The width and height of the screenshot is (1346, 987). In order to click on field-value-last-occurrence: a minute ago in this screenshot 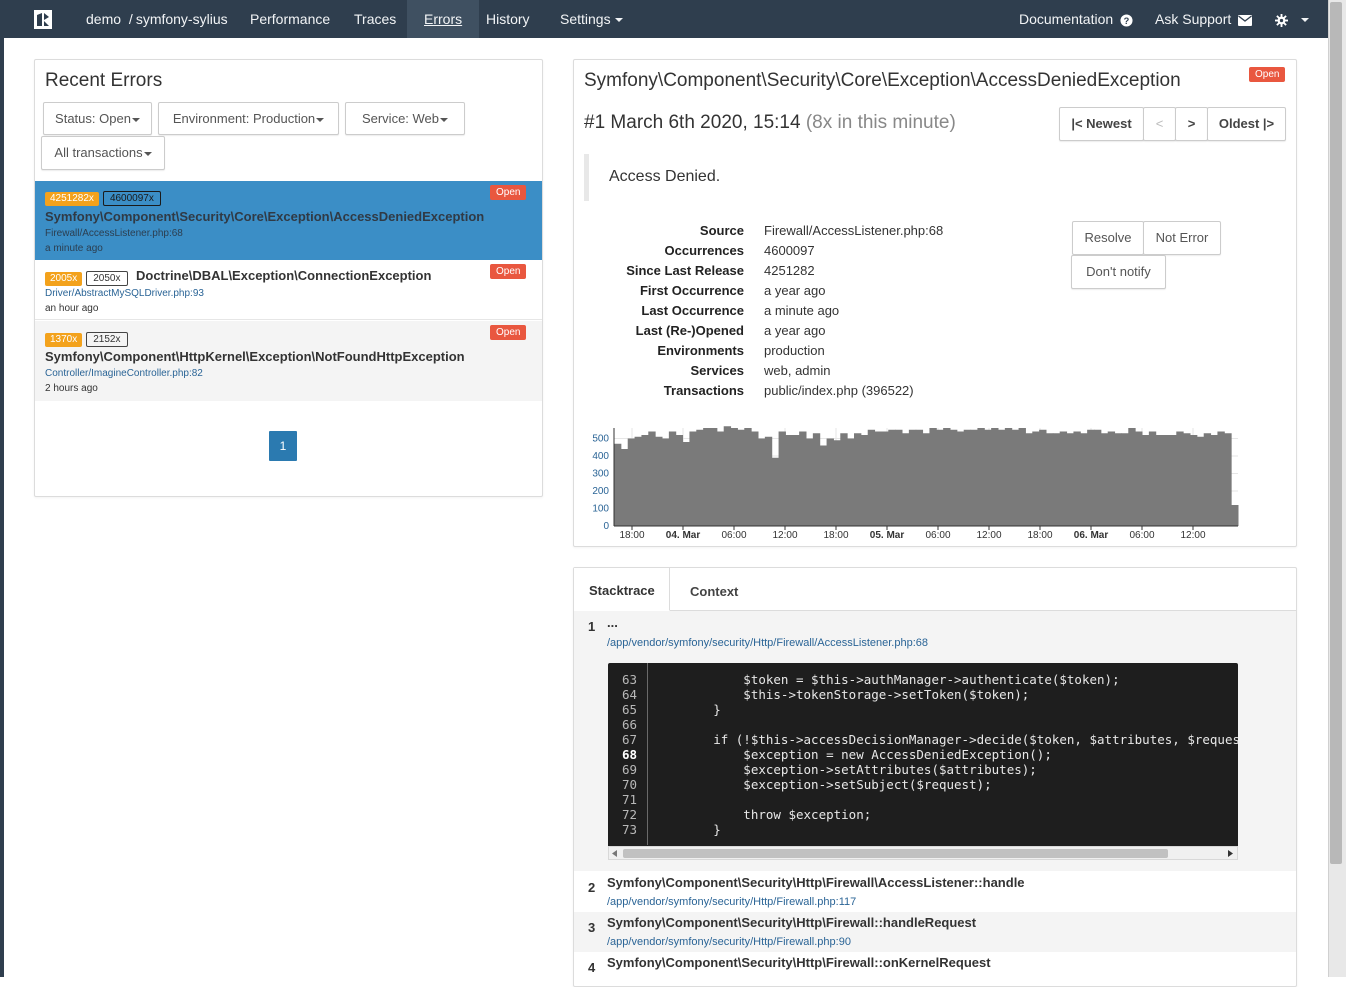, I will do `click(802, 310)`.